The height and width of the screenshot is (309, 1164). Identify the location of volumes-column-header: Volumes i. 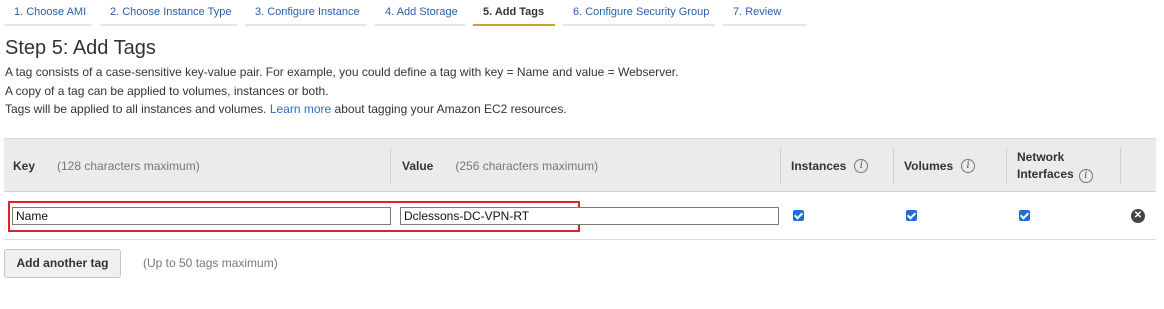
(940, 166).